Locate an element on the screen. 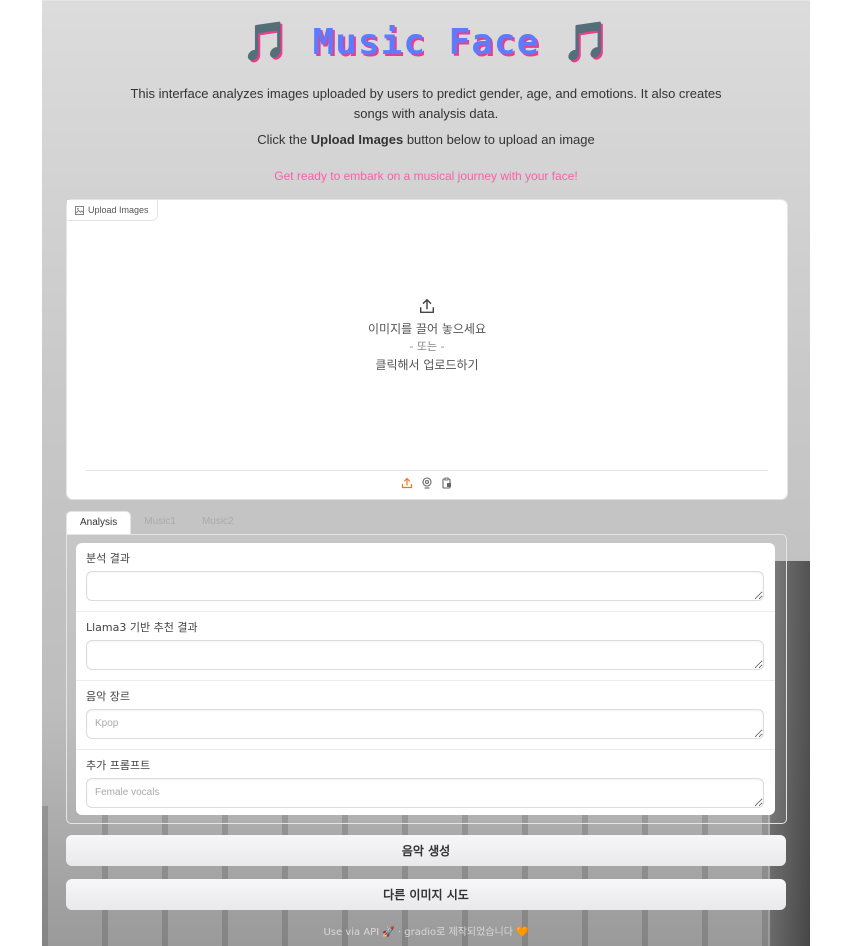  analysis-result-field: 분석 결과 is located at coordinates (425, 577).